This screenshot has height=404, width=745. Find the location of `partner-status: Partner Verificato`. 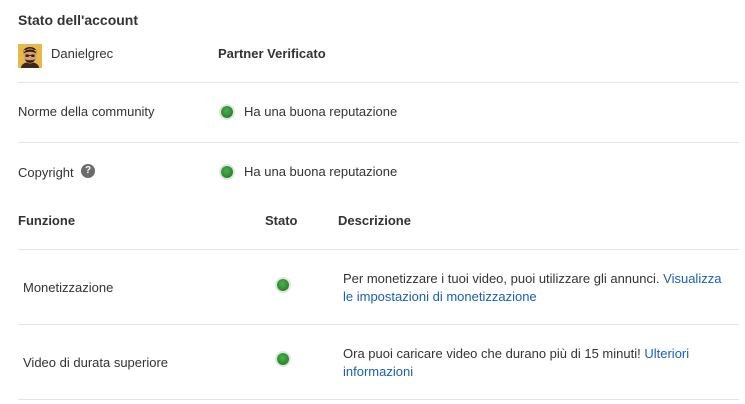

partner-status: Partner Verificato is located at coordinates (272, 53).